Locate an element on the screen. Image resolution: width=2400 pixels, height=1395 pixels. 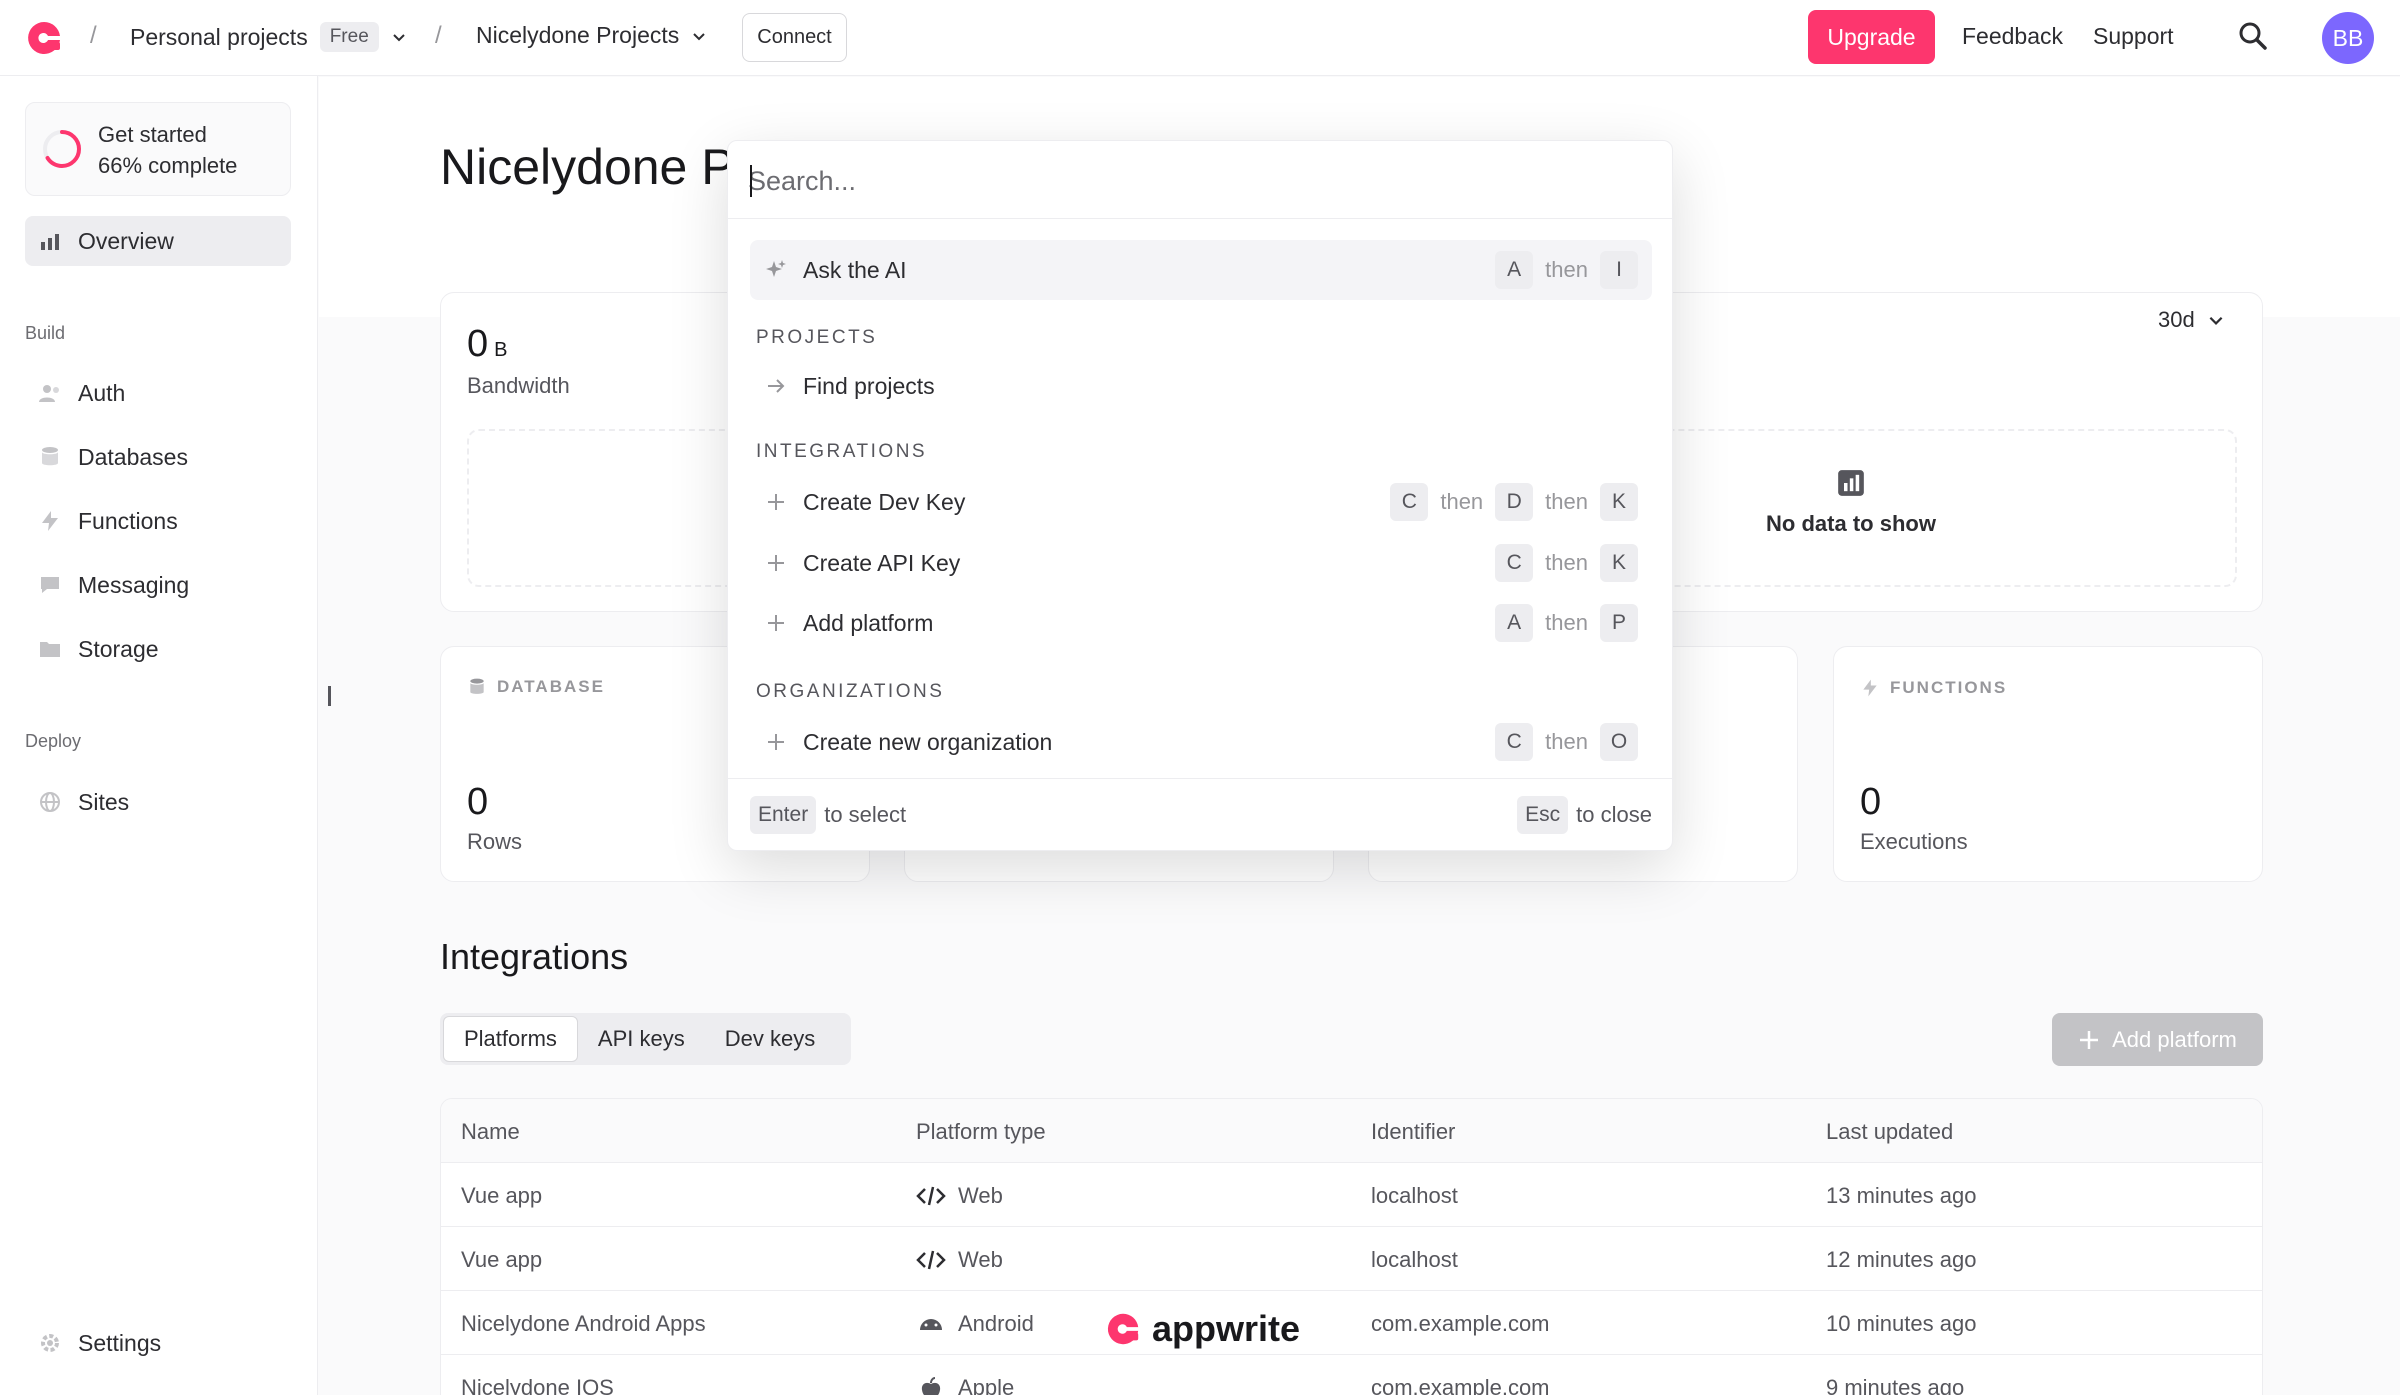
no-data-text: No data to show is located at coordinates (1851, 523).